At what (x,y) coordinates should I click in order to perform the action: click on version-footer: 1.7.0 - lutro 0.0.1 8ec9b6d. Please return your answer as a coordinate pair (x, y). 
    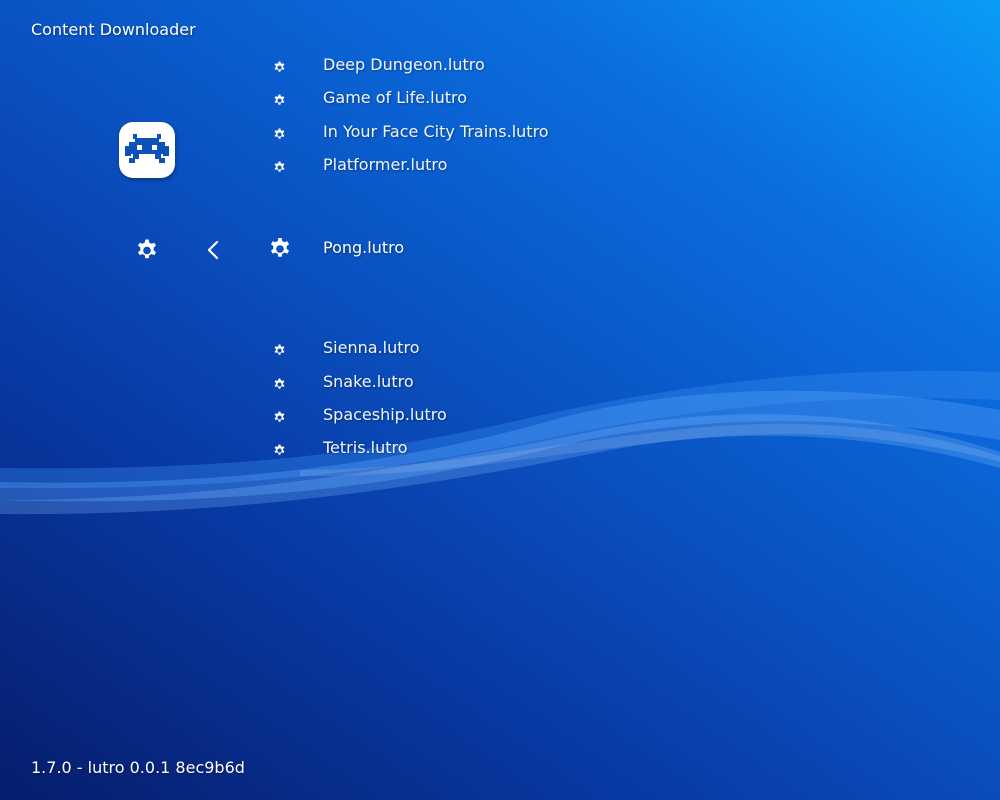
    Looking at the image, I should click on (138, 767).